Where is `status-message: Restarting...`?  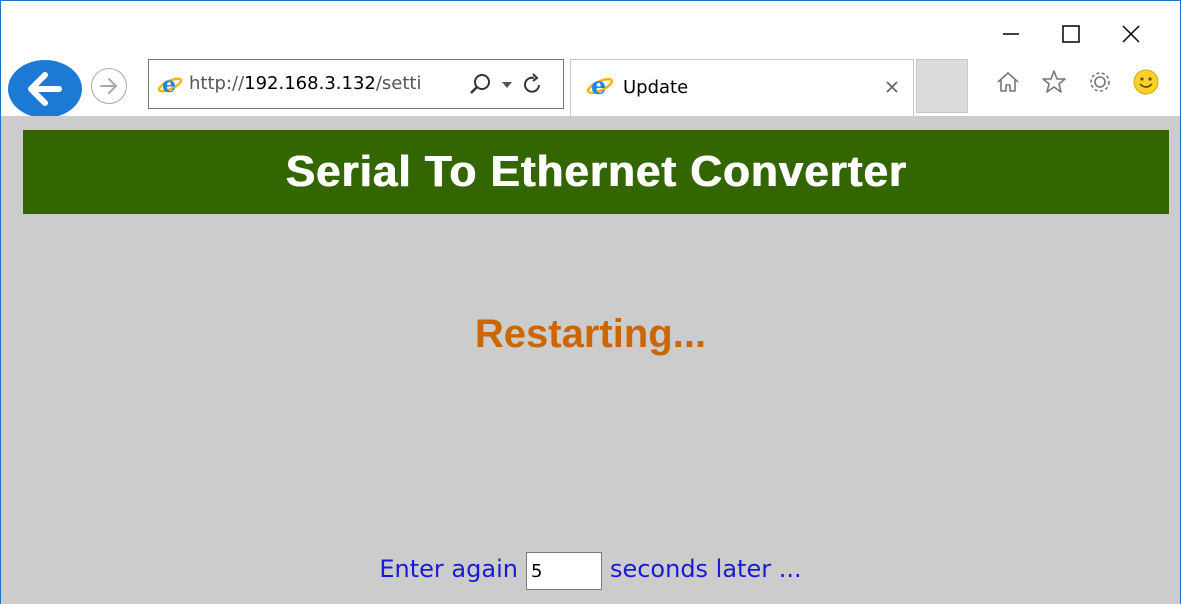
status-message: Restarting... is located at coordinates (590, 334).